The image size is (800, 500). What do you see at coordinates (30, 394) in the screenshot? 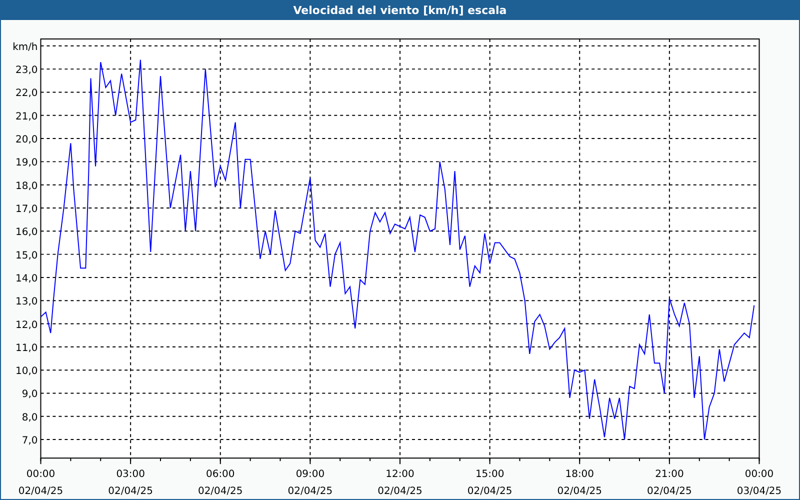
I see `axis-label: 9,0` at bounding box center [30, 394].